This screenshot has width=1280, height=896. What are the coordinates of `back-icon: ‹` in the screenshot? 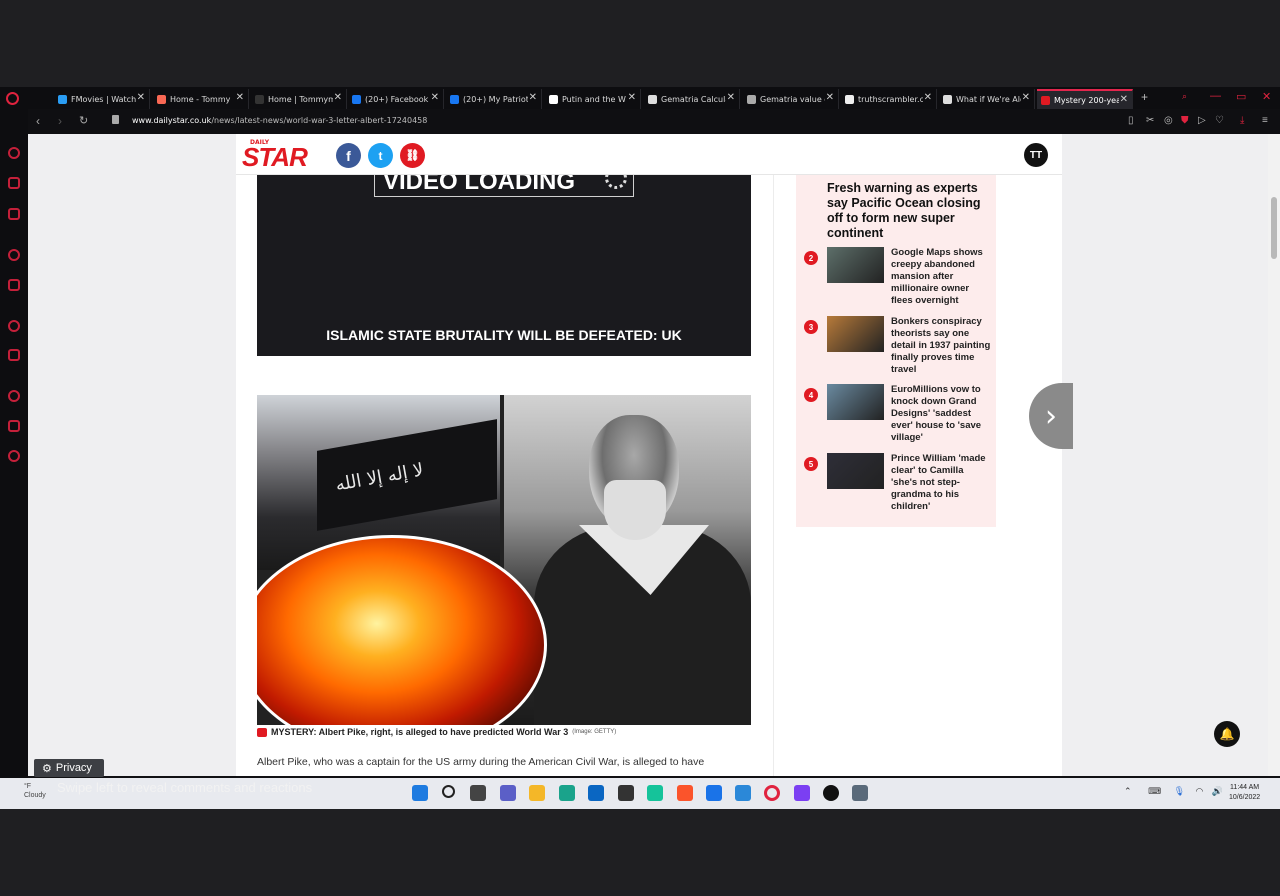 It's located at (38, 121).